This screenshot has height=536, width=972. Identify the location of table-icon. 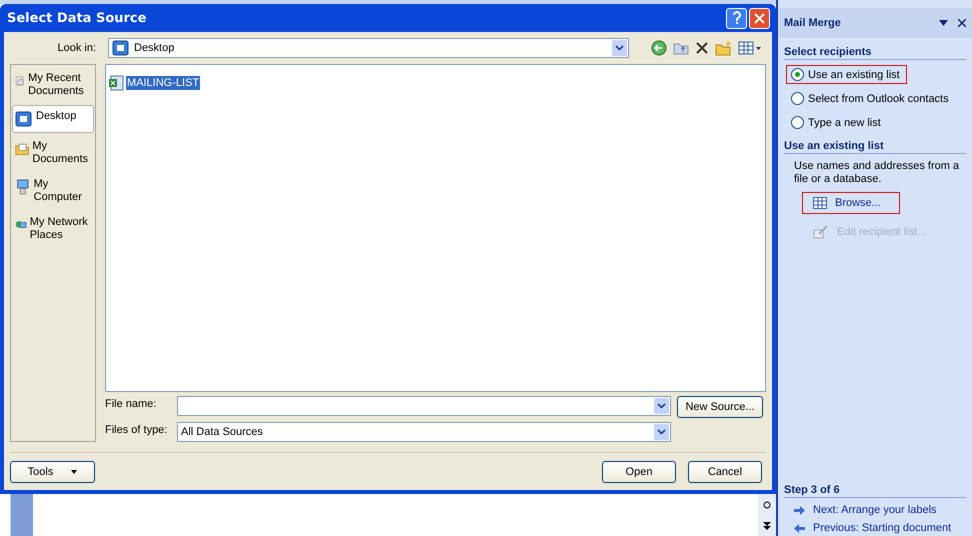
(820, 203).